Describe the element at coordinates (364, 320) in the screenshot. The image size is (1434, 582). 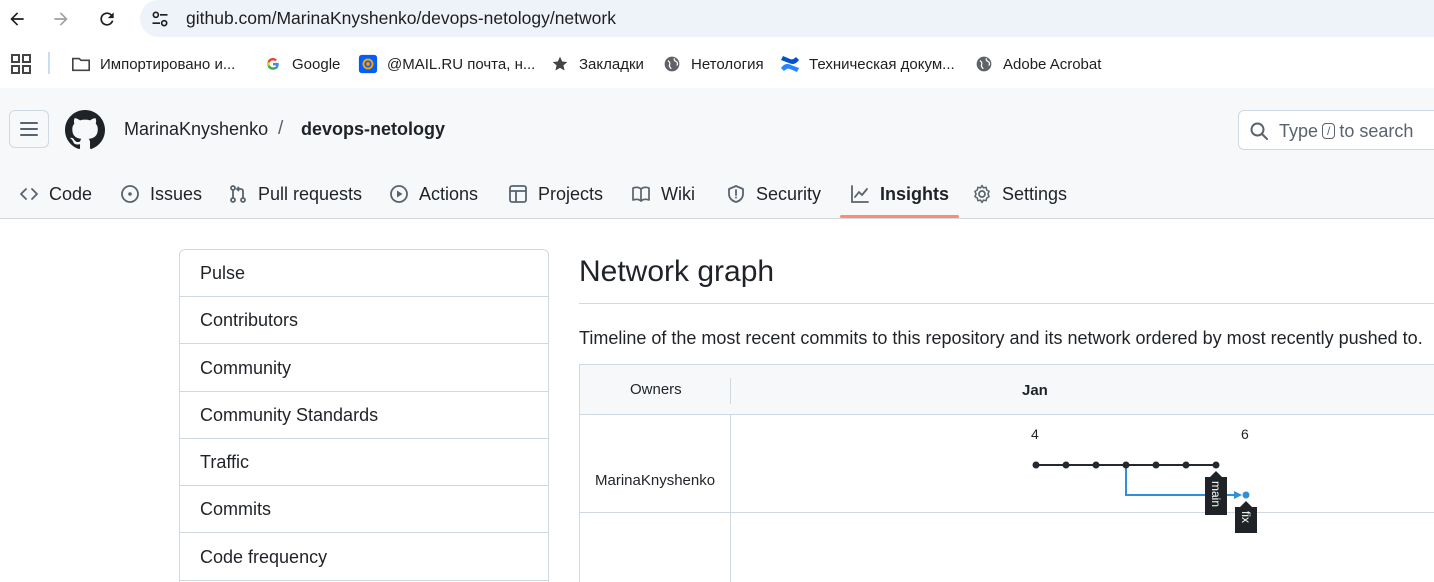
I see `sidebar-item-contributors: Contributors` at that location.